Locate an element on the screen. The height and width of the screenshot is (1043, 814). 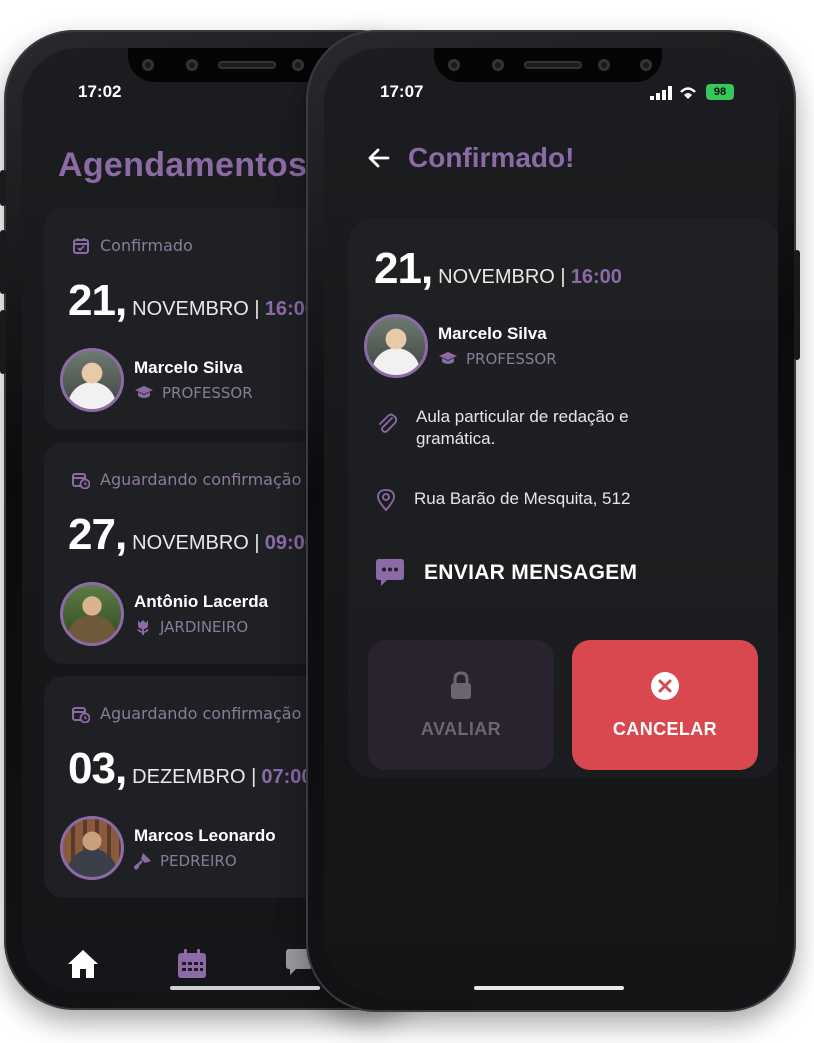
provider-name: Antônio Lacerda is located at coordinates (201, 601).